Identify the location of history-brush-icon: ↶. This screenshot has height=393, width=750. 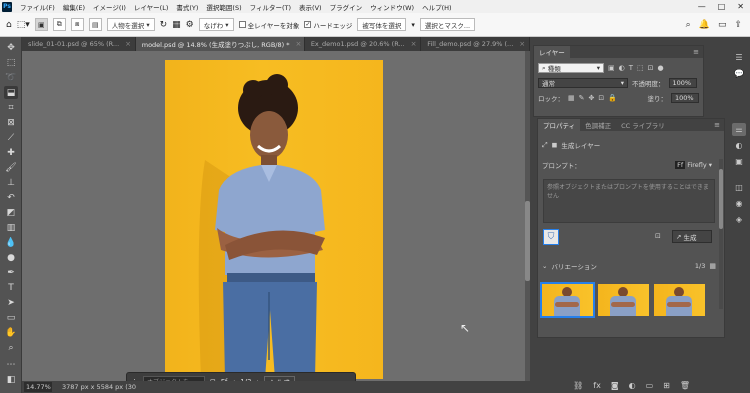
(11, 197).